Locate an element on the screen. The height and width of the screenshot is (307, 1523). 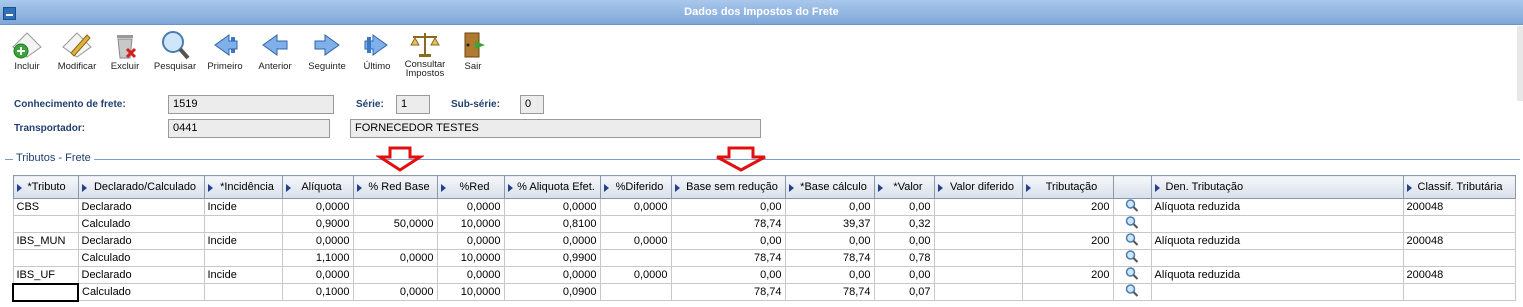
table-cell: IBS_UF is located at coordinates (45, 275).